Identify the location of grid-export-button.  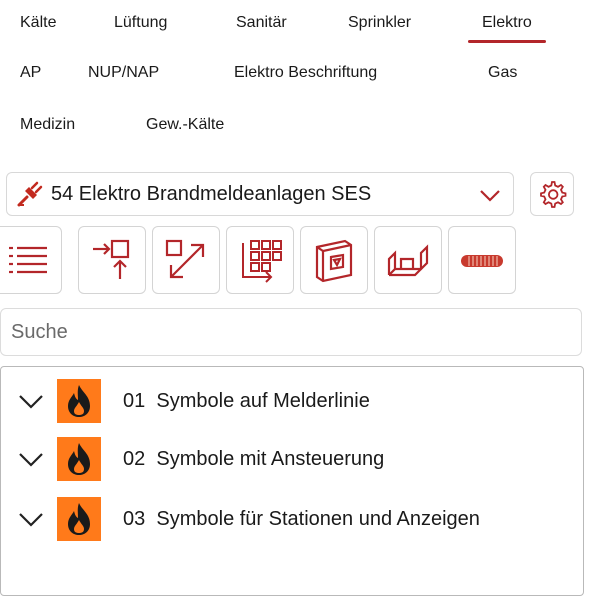
(260, 260).